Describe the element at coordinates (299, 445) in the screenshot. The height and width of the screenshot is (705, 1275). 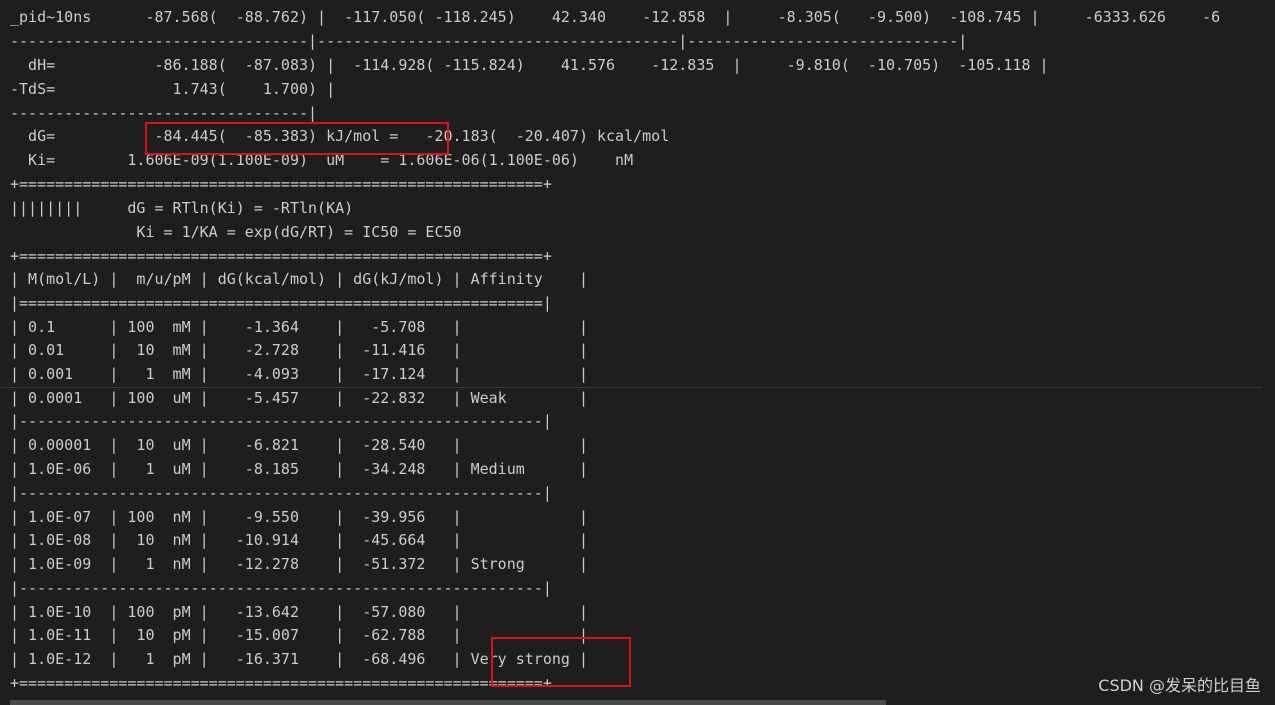
I see `table-row: | 0.00001 | 10 uM | -6.821 | -28.540 | |` at that location.